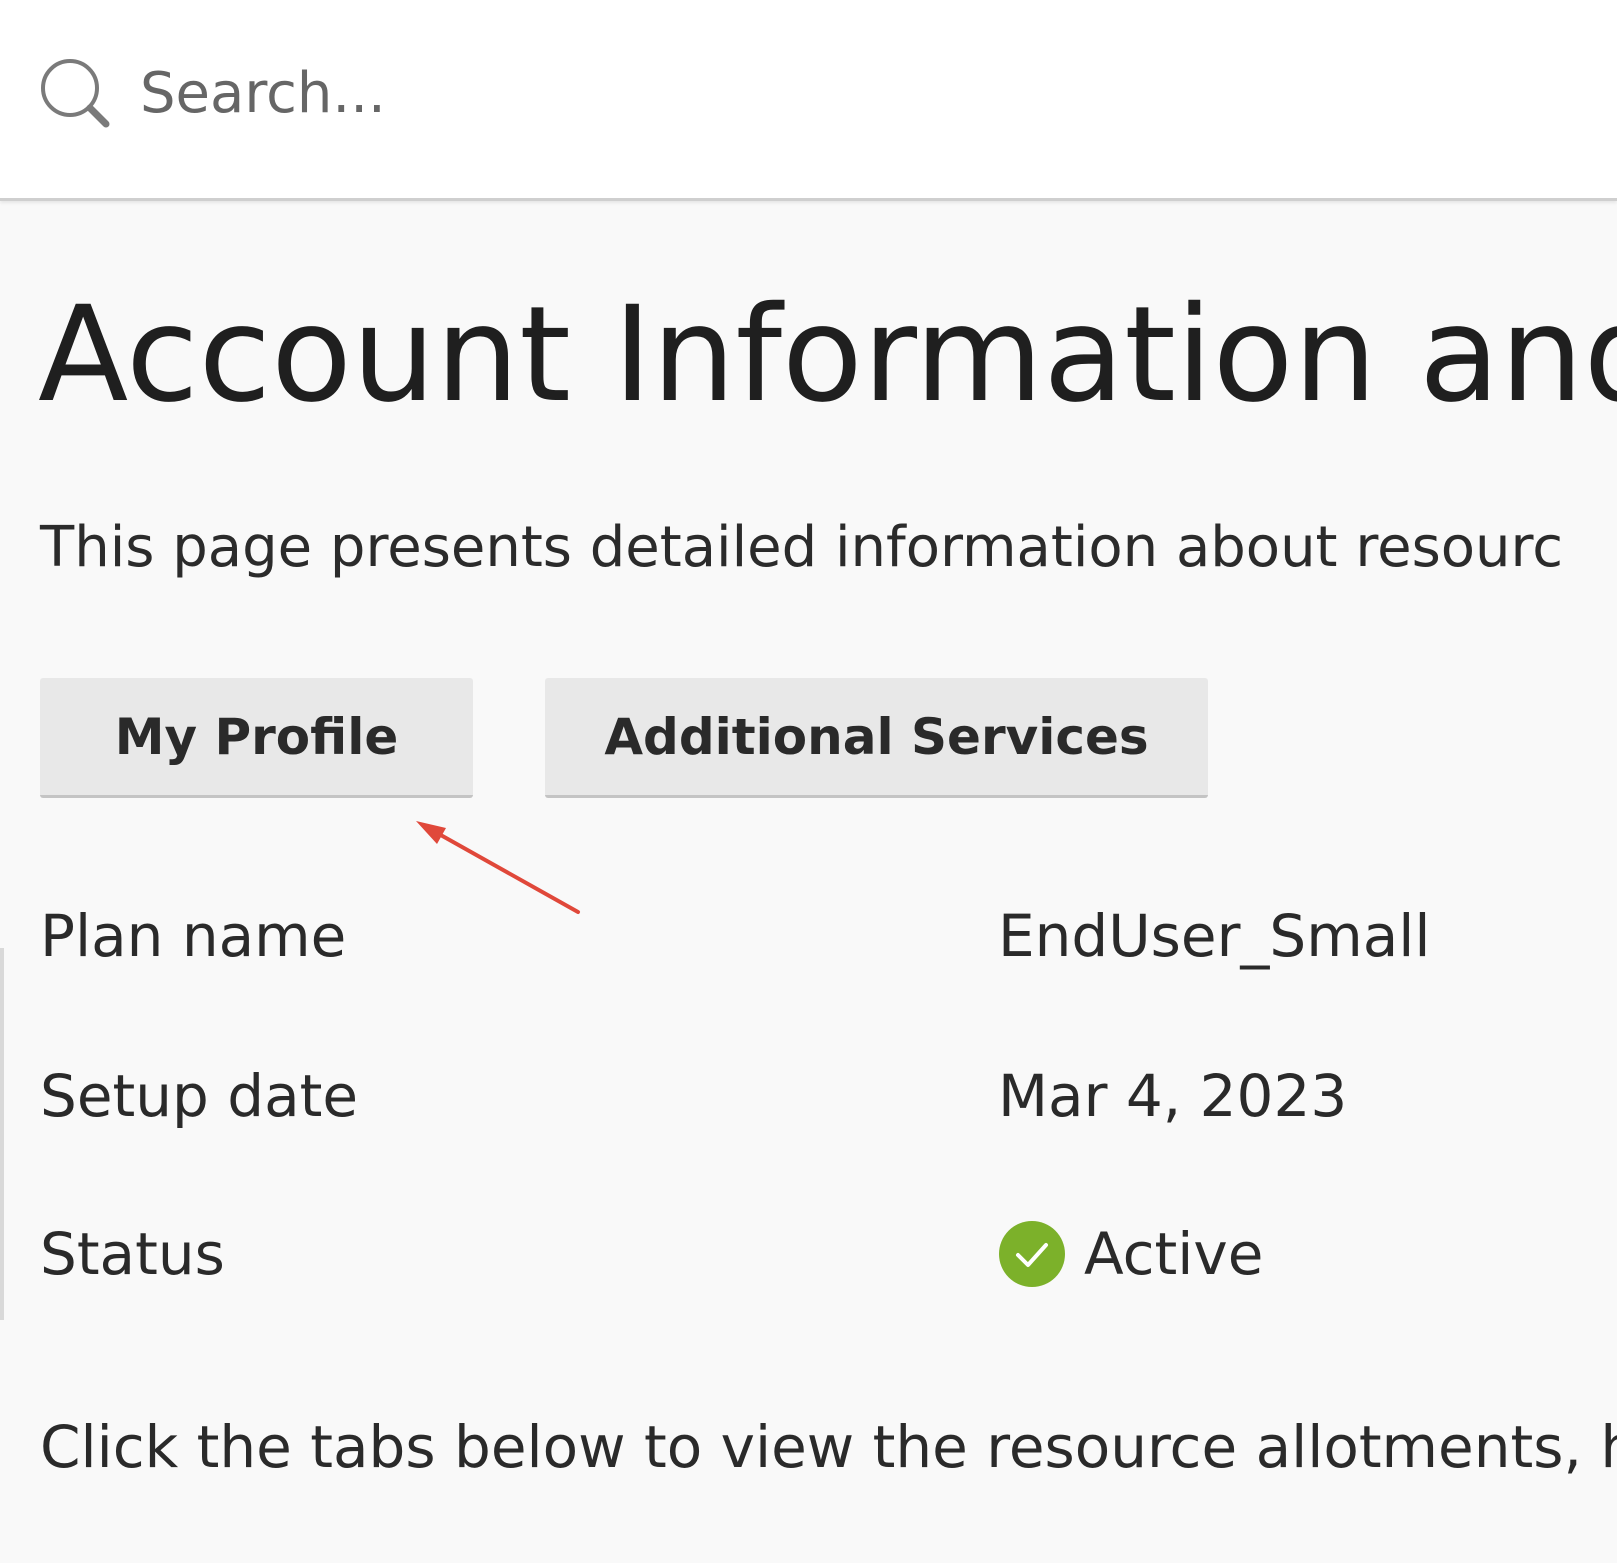  I want to click on status-value: Active, so click(1130, 1254).